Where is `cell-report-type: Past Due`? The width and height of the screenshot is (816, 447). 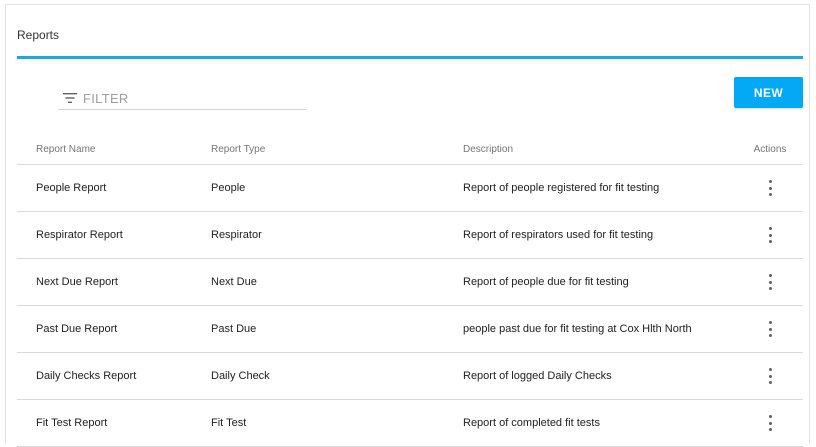 cell-report-type: Past Due is located at coordinates (234, 329).